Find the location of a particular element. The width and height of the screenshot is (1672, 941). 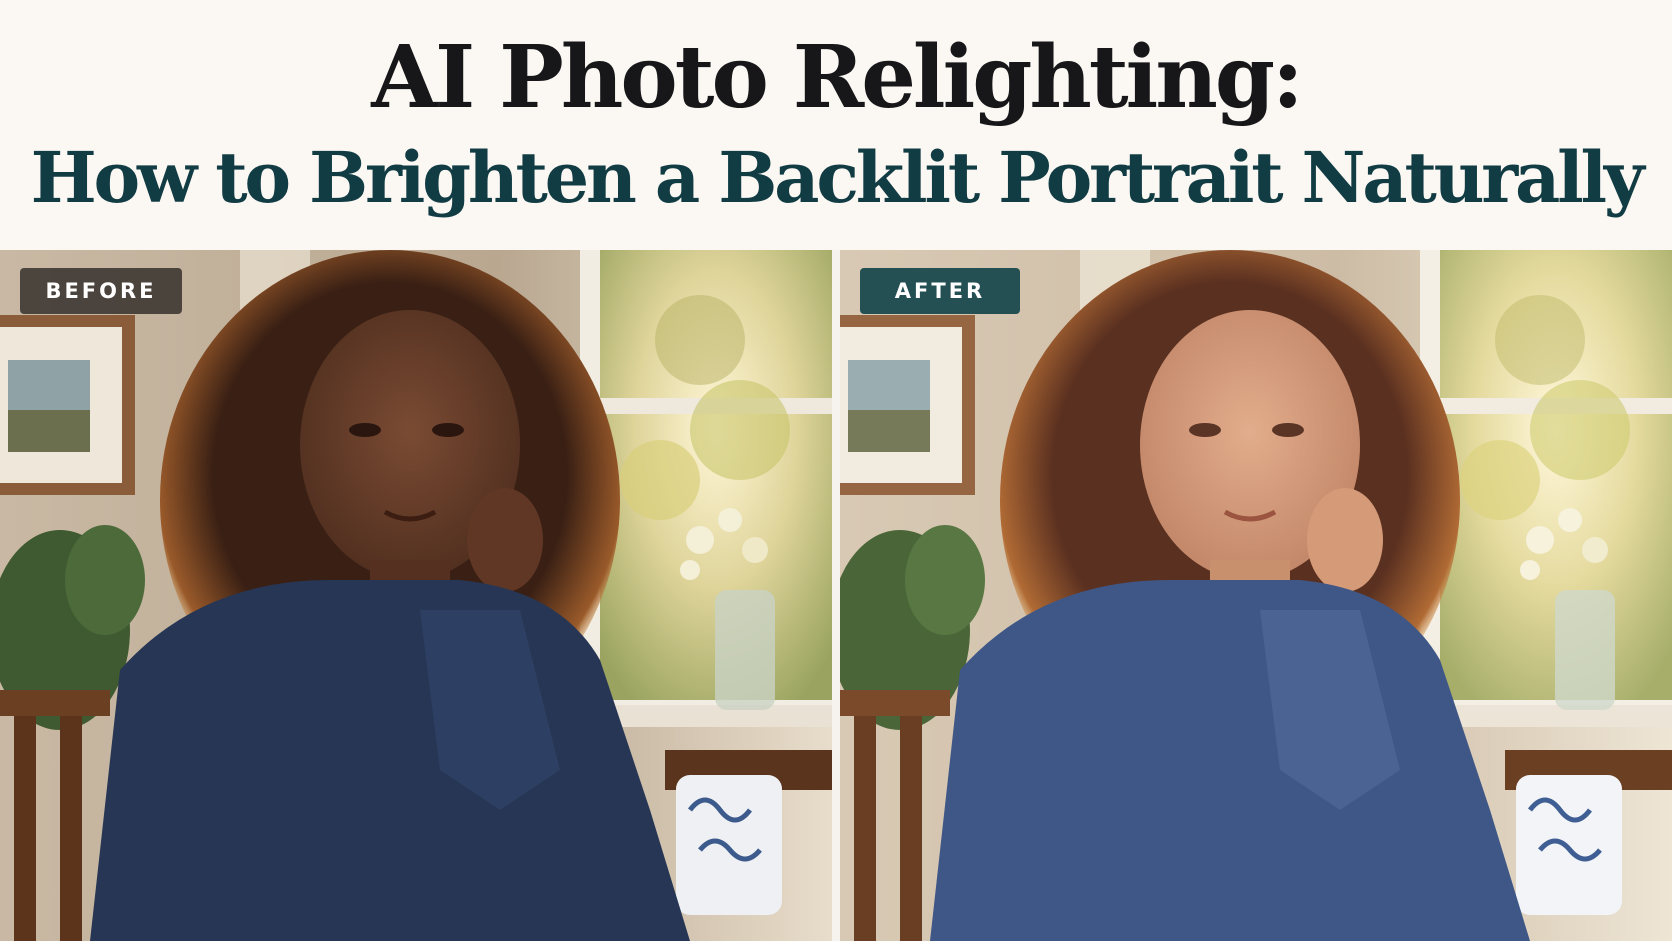

before-label-badge: BEFORE is located at coordinates (101, 291).